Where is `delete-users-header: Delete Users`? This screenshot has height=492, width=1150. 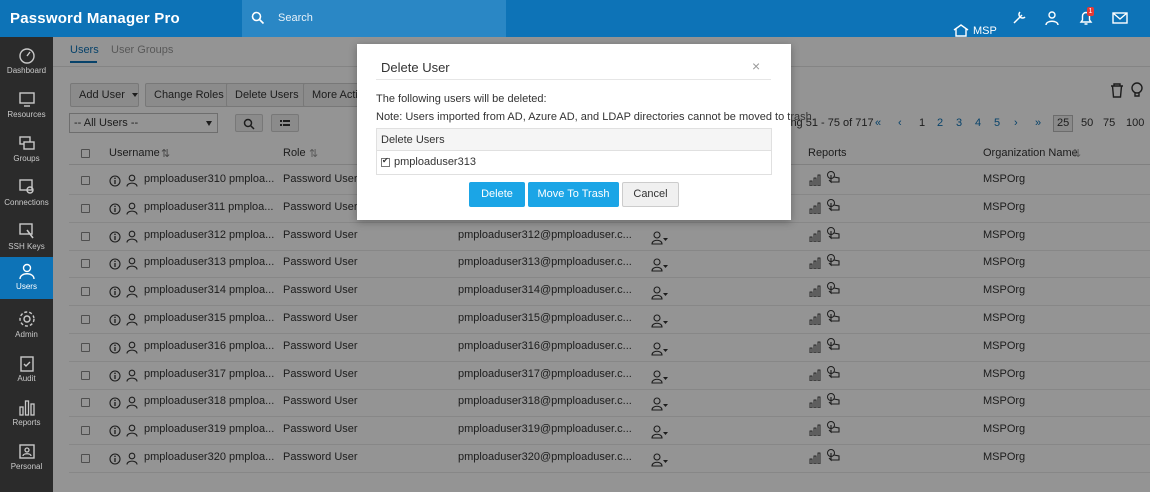
delete-users-header: Delete Users is located at coordinates (574, 140).